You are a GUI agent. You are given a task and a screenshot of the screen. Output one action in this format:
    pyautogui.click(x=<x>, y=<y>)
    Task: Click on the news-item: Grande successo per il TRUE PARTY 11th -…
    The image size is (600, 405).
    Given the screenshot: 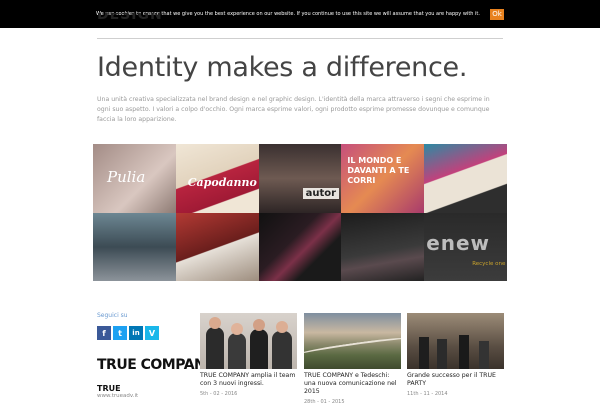 What is the action you would take?
    pyautogui.click(x=455, y=355)
    